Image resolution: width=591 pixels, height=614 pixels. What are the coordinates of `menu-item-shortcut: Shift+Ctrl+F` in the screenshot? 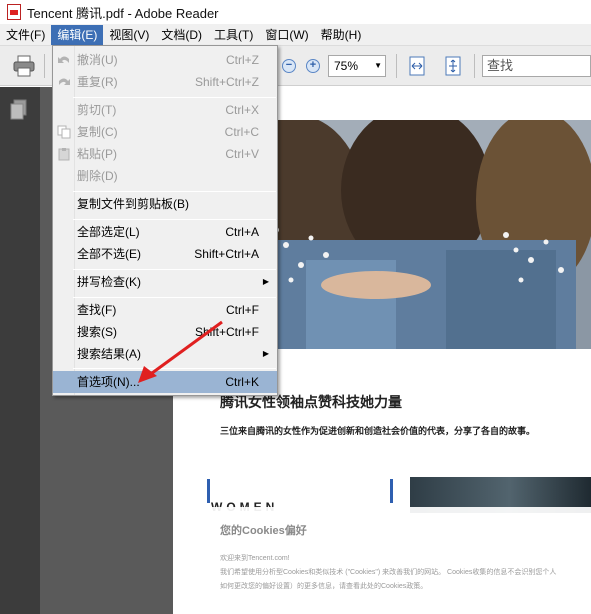 It's located at (226, 332).